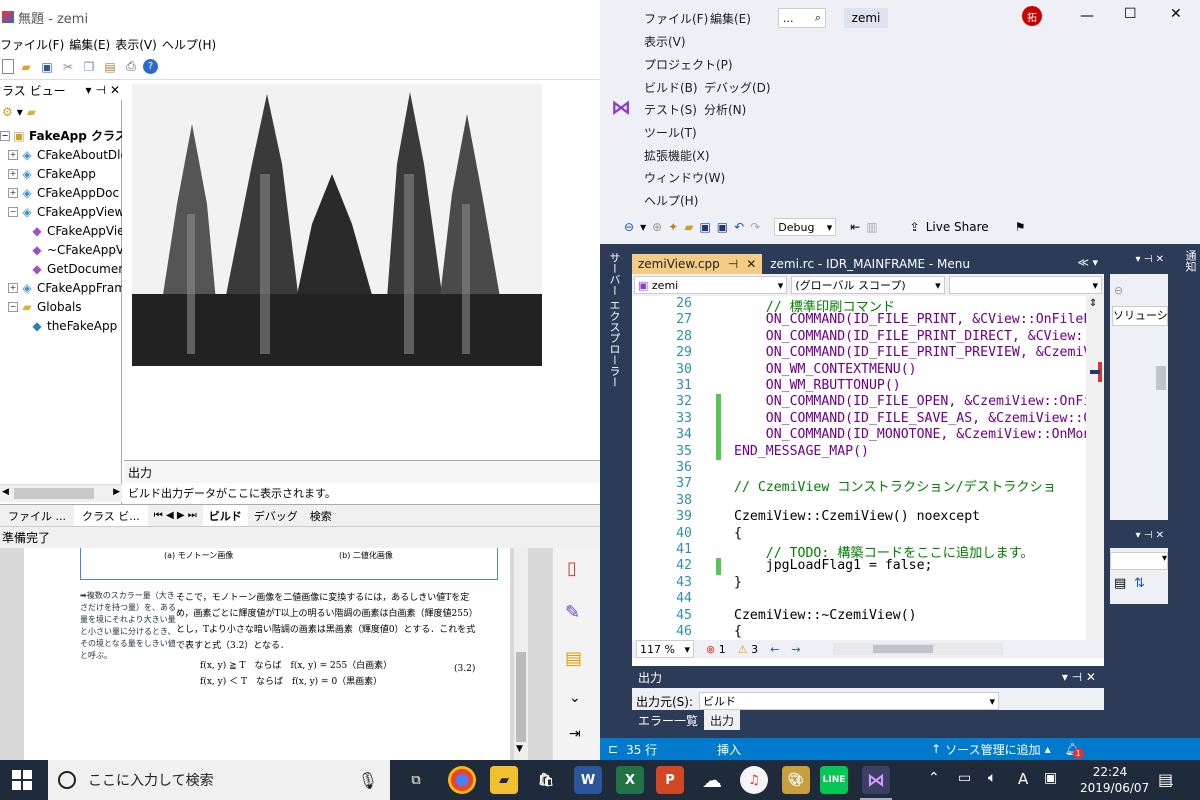  I want to click on categorized-icon: ▤, so click(1120, 583).